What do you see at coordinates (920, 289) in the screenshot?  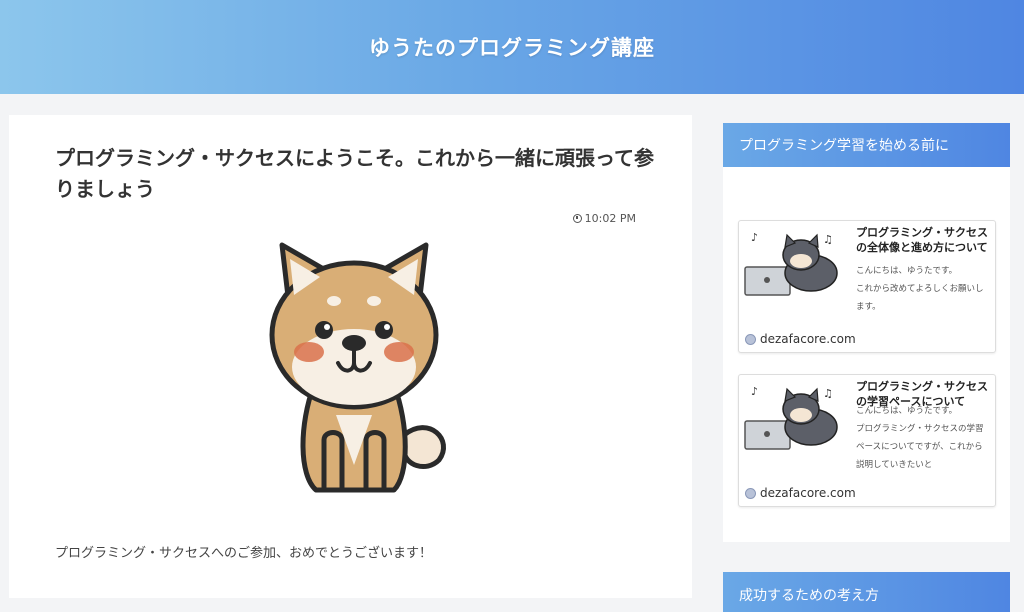 I see `card-excerpt: こんにちは、ゆうたです。 これから改めてよろしくお願いします。` at bounding box center [920, 289].